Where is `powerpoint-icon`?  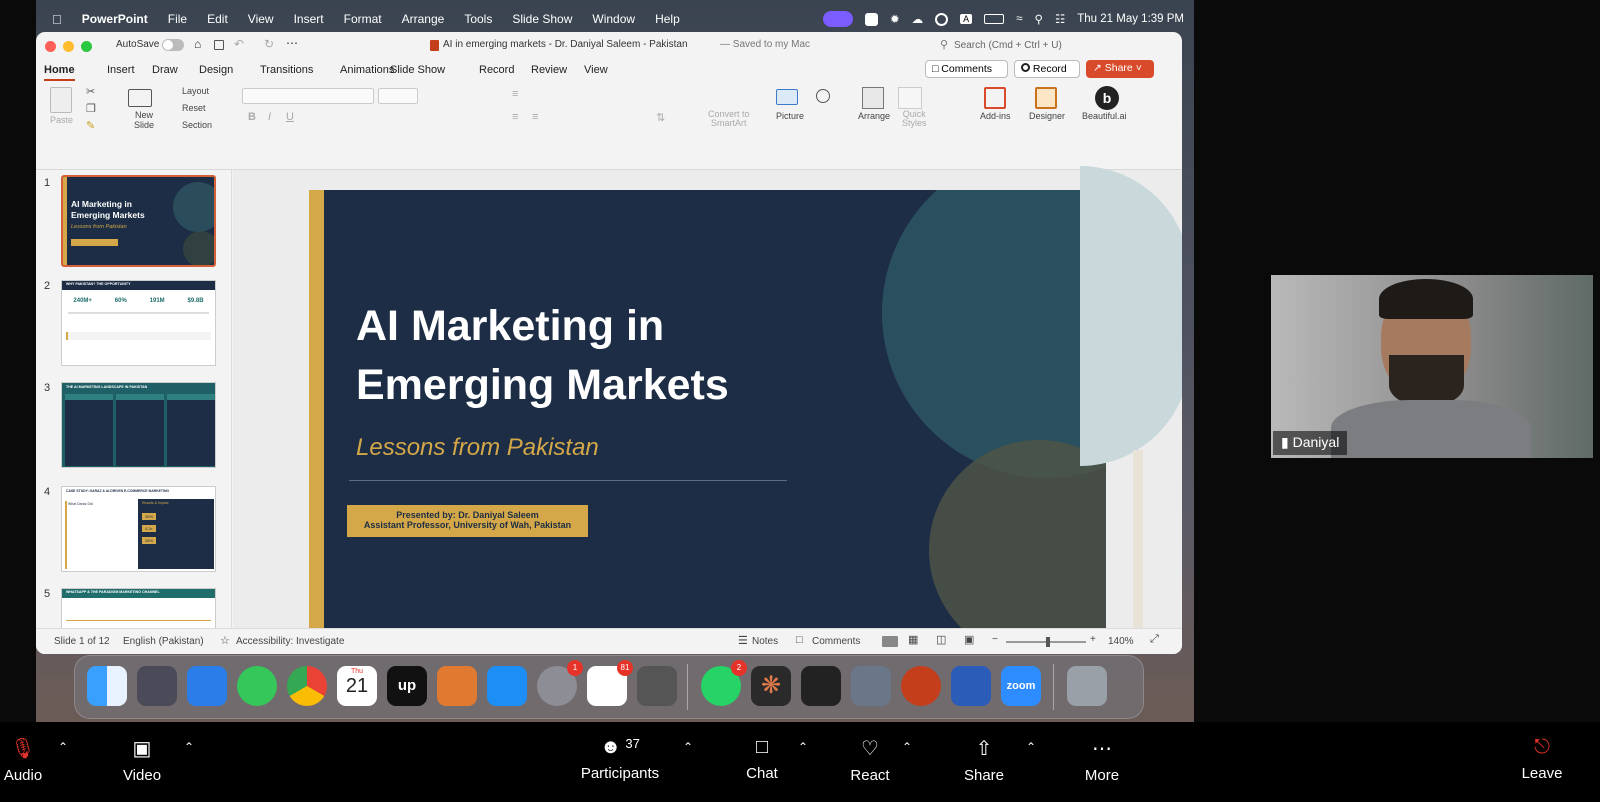 powerpoint-icon is located at coordinates (921, 686).